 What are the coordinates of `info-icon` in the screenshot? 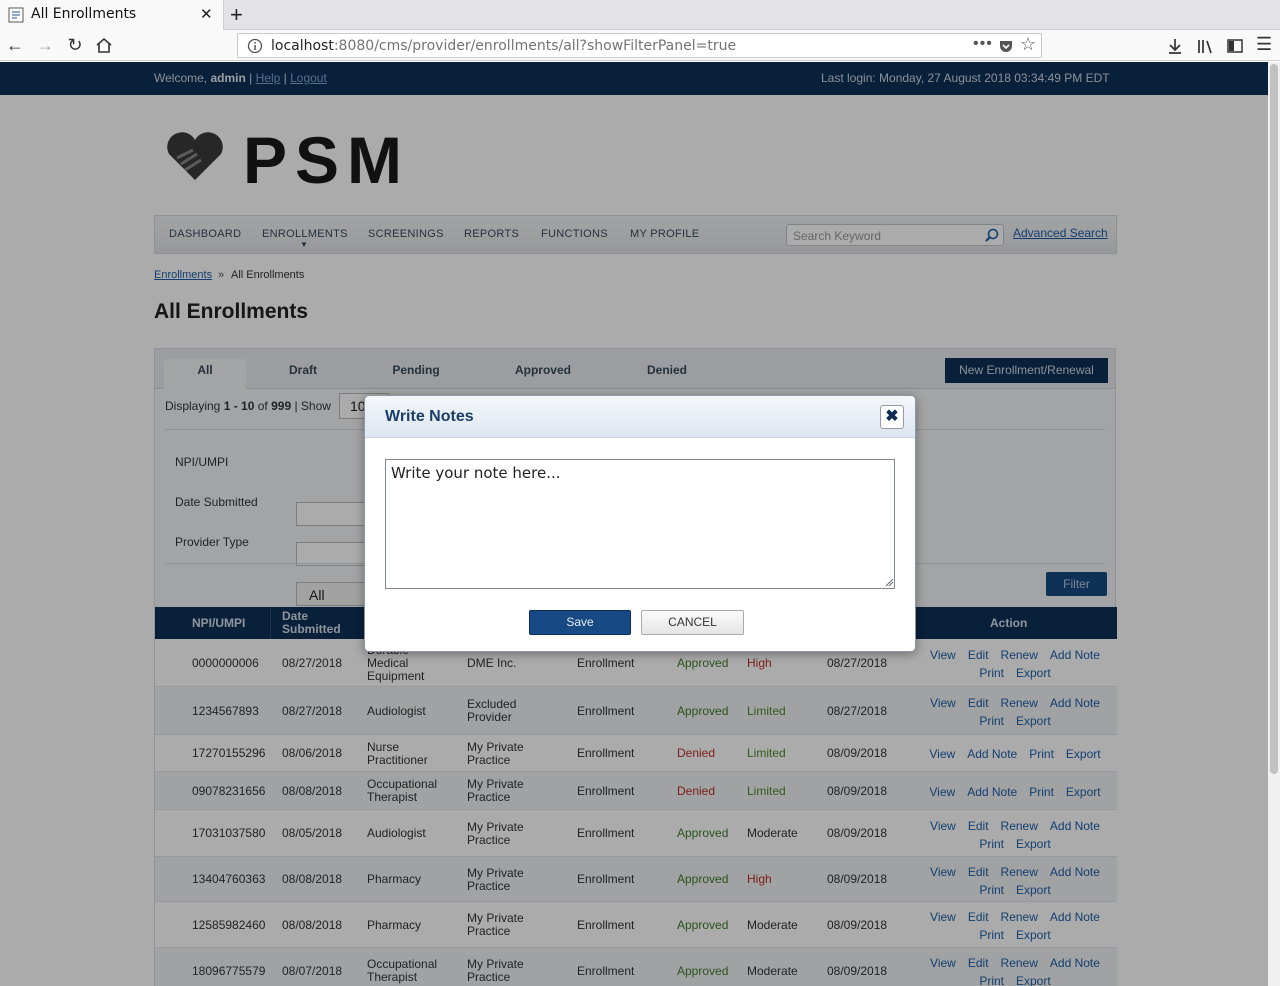 It's located at (255, 46).